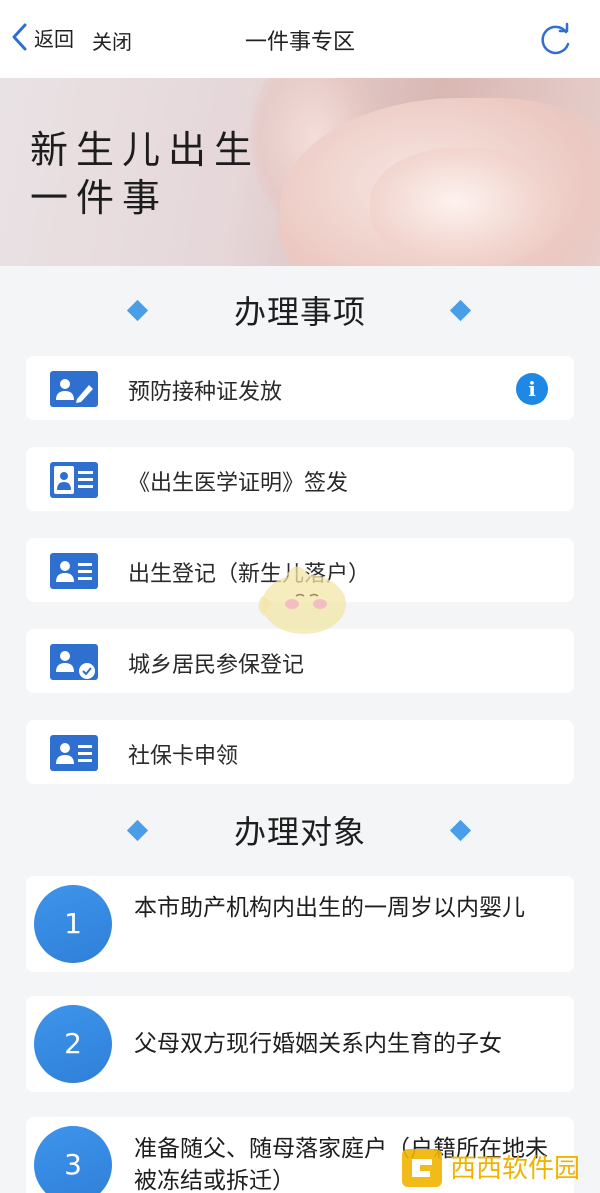 The height and width of the screenshot is (1193, 600). Describe the element at coordinates (74, 389) in the screenshot. I see `id-card-pen-icon` at that location.